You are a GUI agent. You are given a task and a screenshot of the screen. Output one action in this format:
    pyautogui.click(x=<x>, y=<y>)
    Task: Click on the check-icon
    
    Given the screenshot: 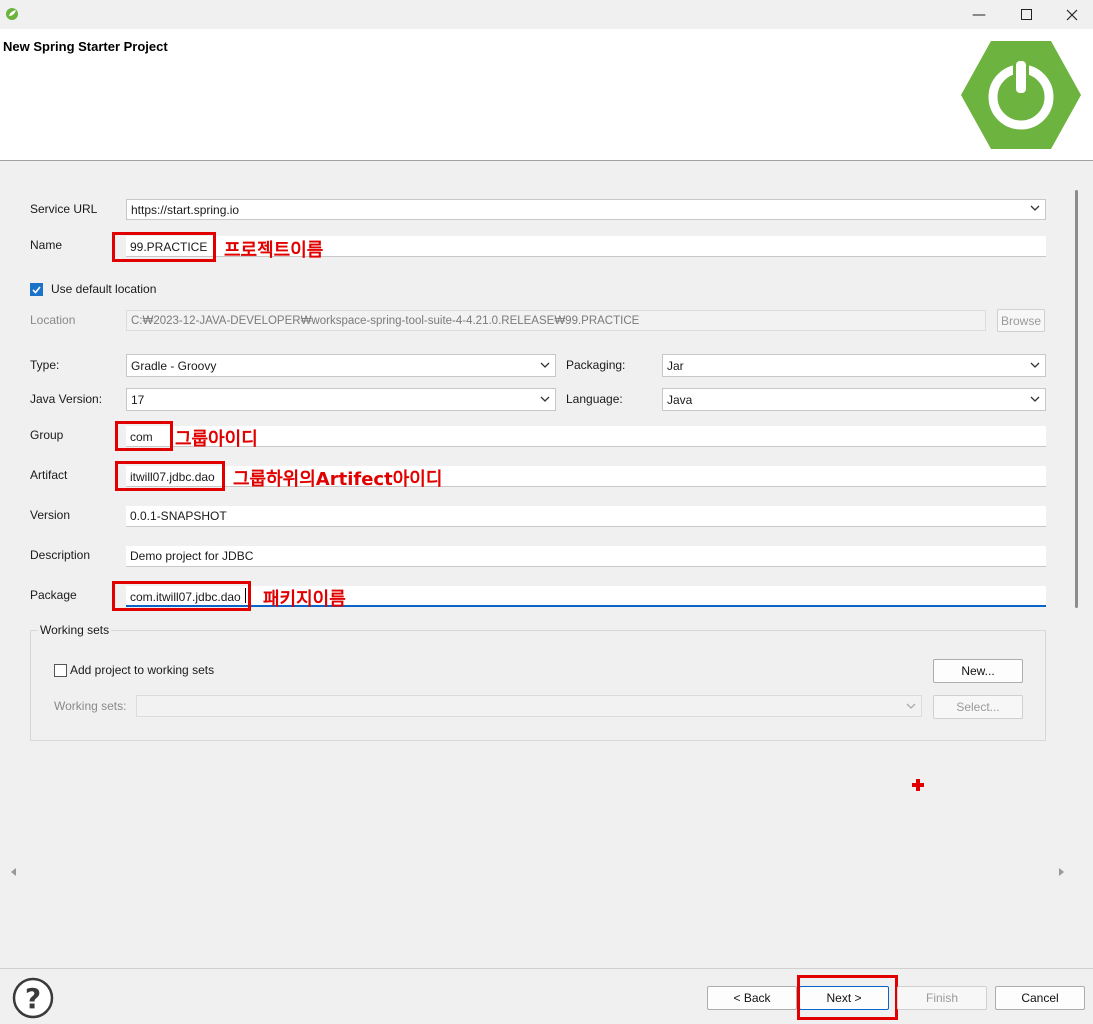 What is the action you would take?
    pyautogui.click(x=36, y=290)
    